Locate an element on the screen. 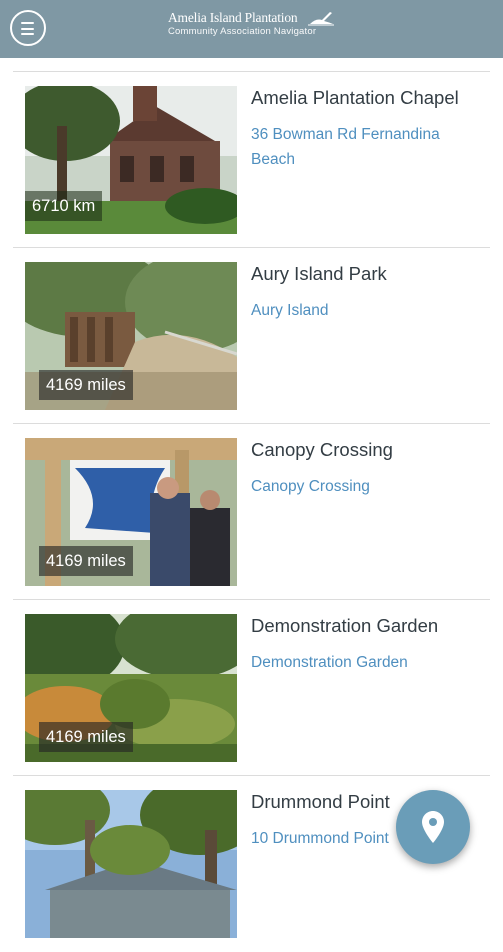  heron-logo-icon is located at coordinates (321, 19).